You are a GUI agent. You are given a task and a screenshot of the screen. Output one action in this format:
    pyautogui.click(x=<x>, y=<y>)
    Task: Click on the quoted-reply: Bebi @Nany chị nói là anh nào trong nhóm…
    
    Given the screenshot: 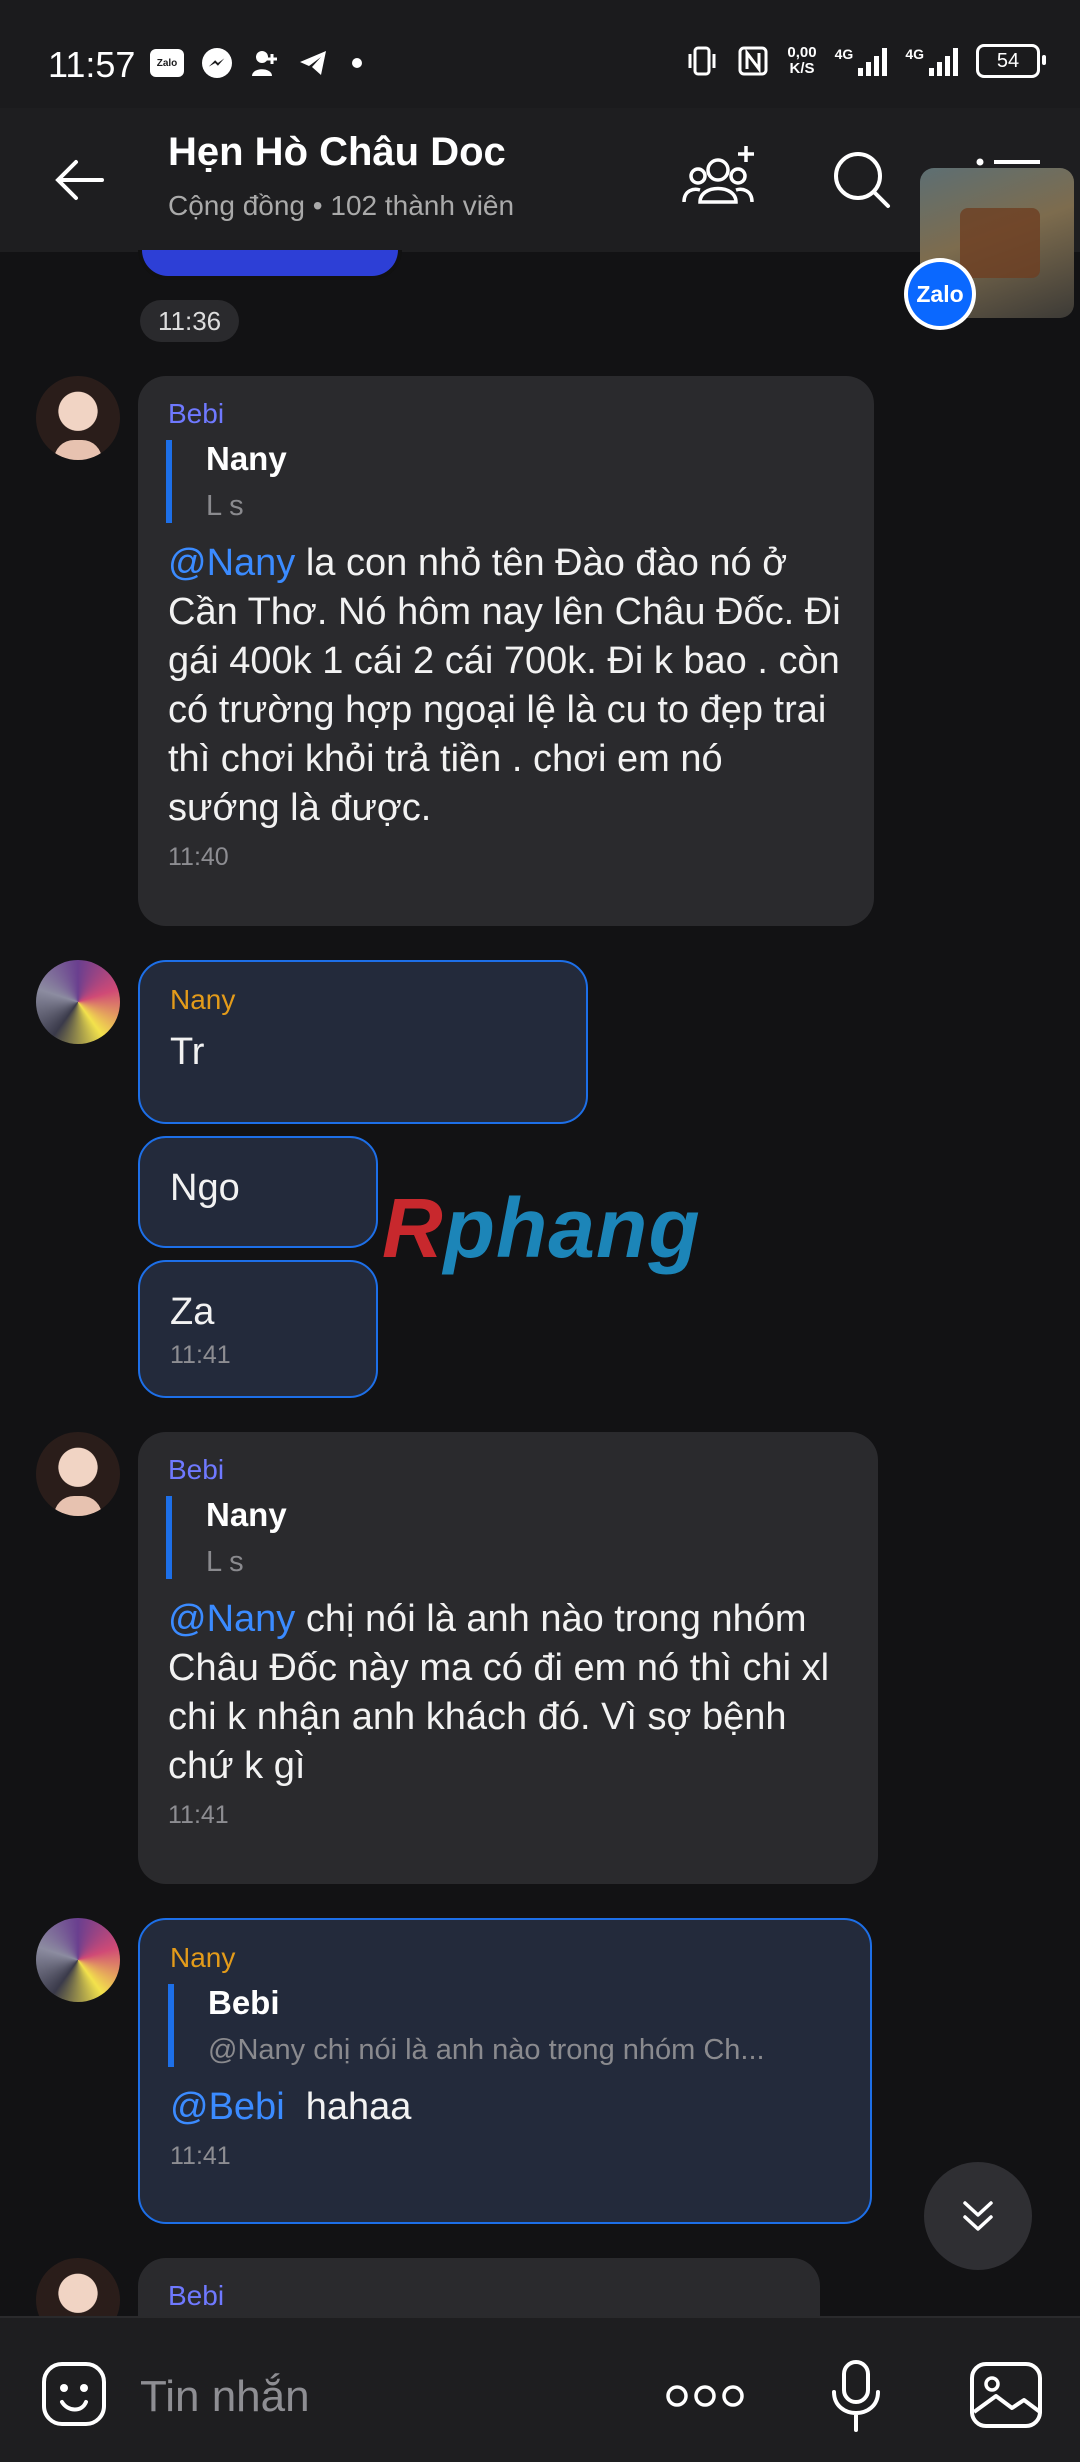 What is the action you would take?
    pyautogui.click(x=504, y=2025)
    